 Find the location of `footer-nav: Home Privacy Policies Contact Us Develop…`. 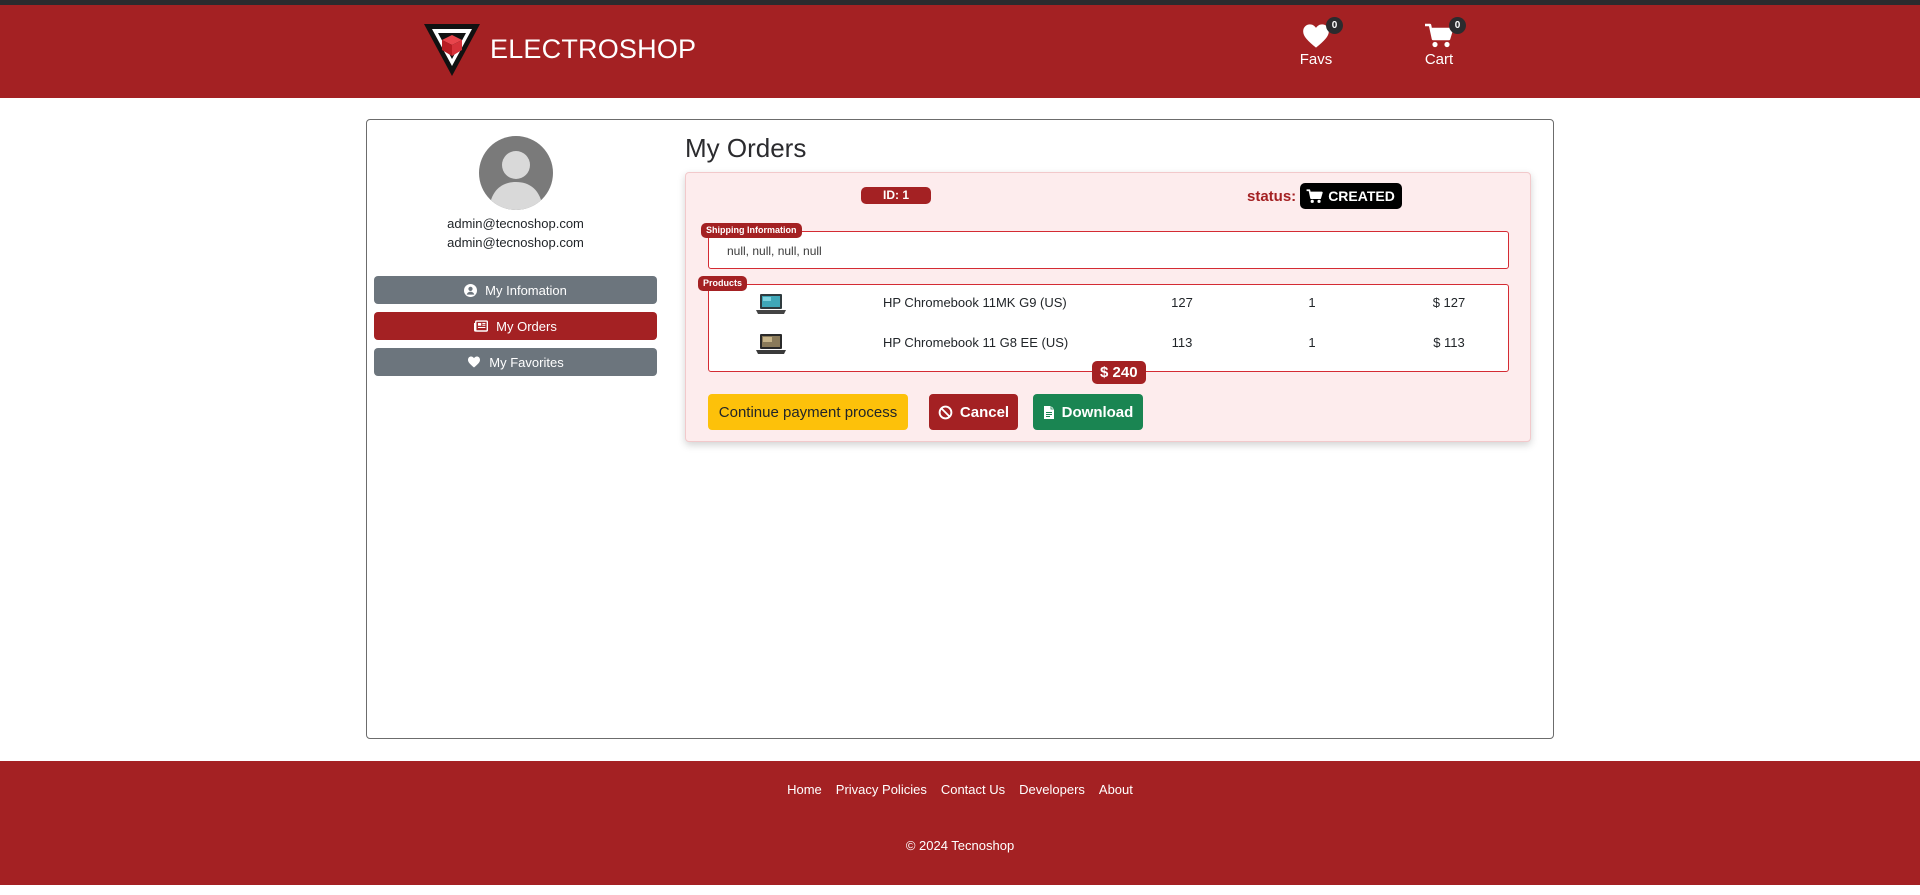

footer-nav: Home Privacy Policies Contact Us Develop… is located at coordinates (960, 789).